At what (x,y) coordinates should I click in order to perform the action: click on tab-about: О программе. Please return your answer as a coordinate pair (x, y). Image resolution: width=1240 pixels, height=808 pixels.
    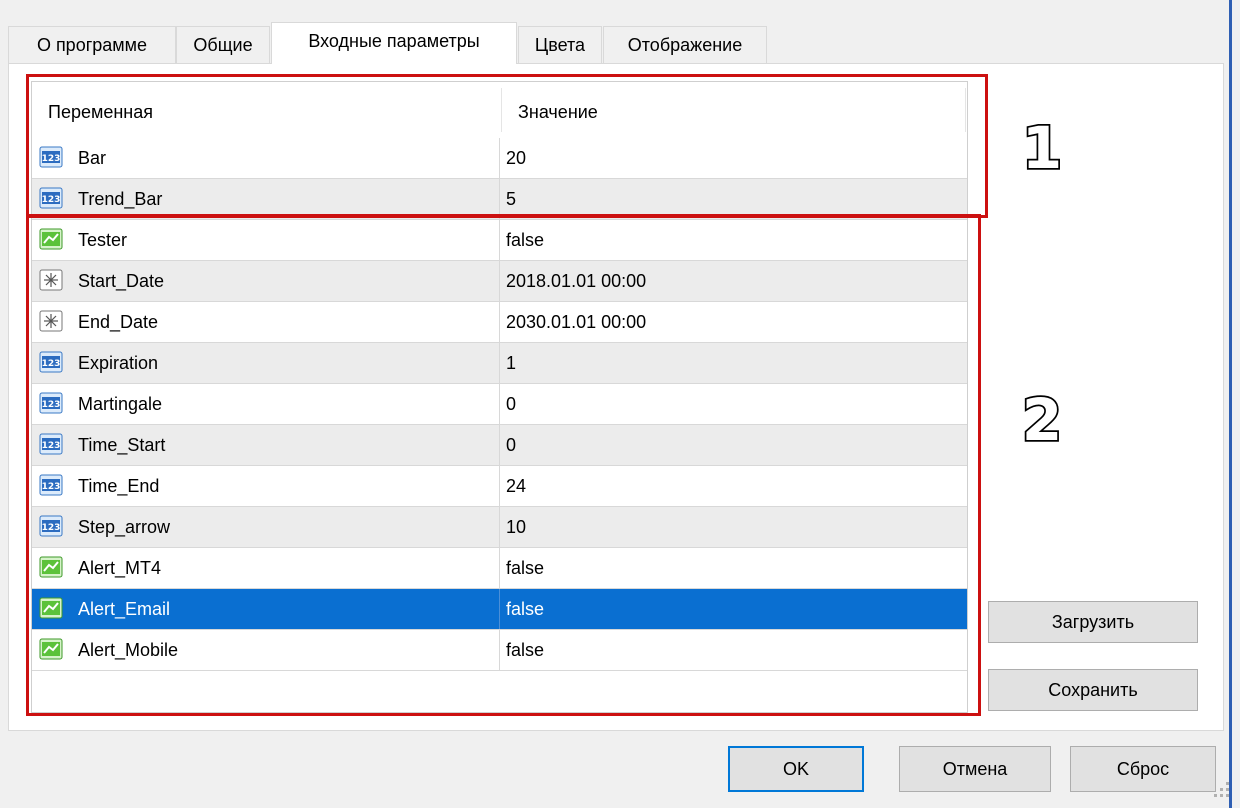
    Looking at the image, I should click on (92, 44).